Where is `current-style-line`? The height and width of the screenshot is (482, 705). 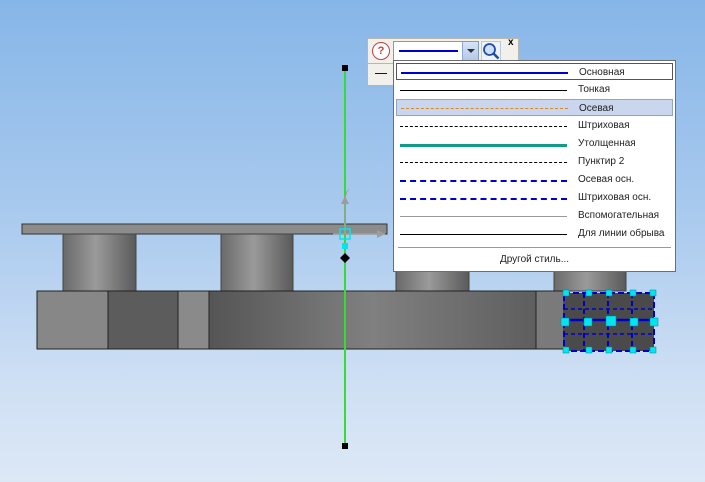
current-style-line is located at coordinates (381, 73).